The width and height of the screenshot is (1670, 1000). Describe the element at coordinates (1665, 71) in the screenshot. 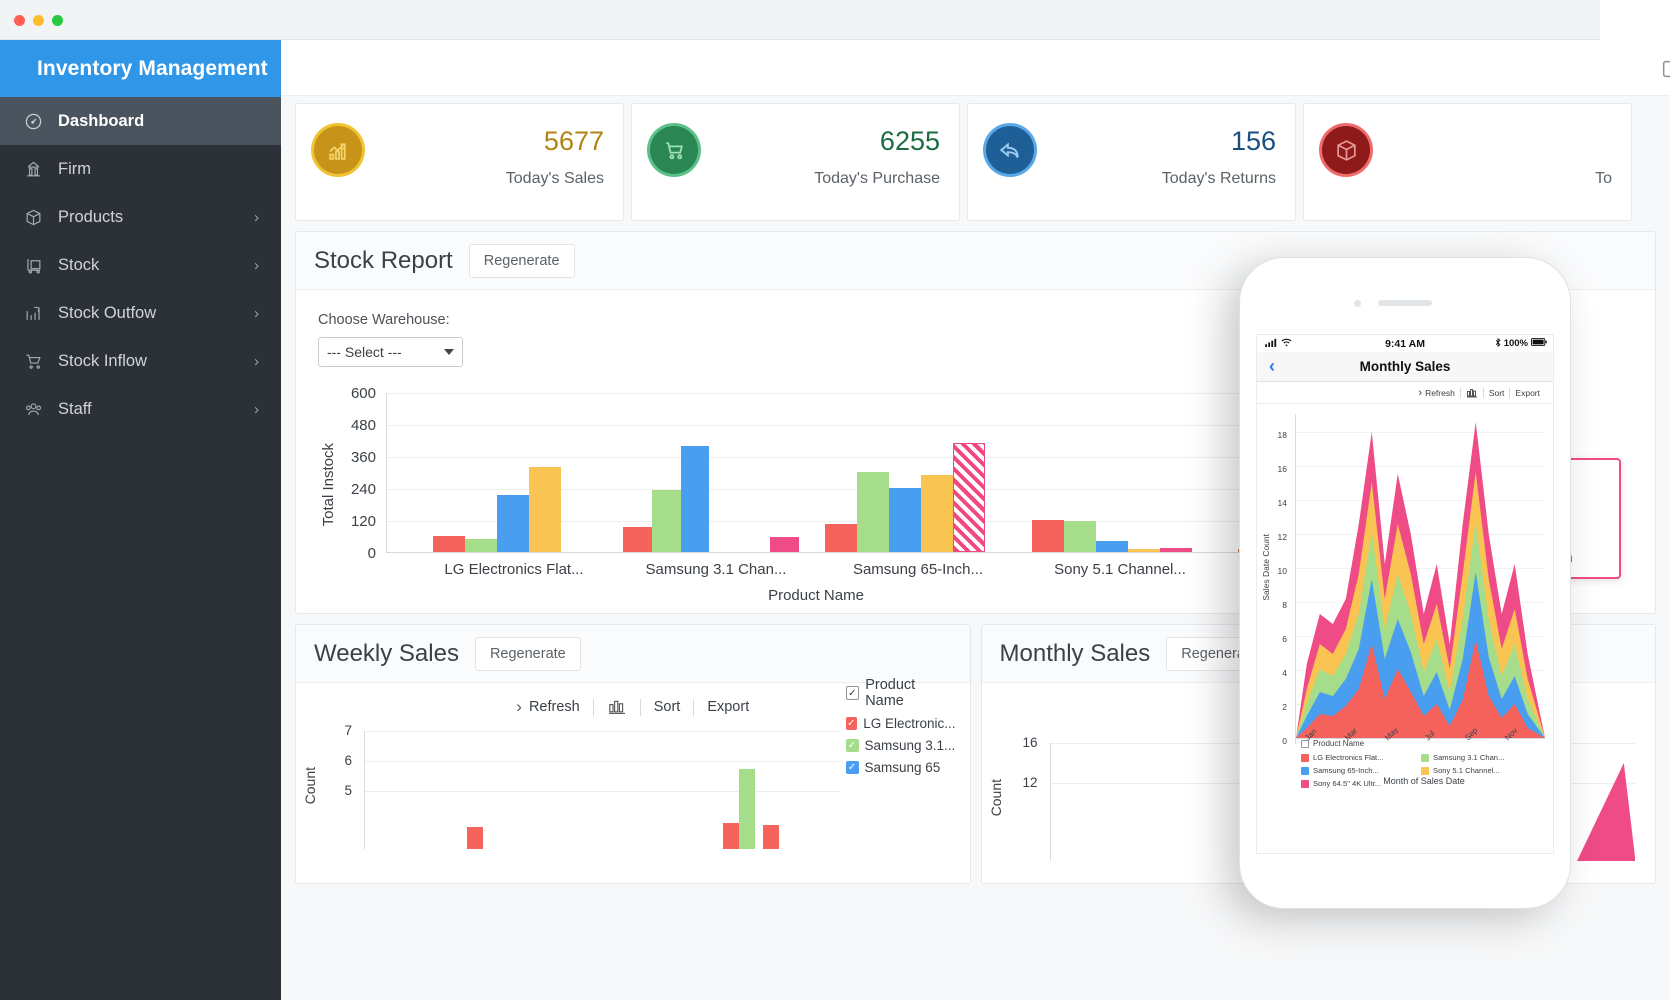

I see `user-menu-icon` at that location.